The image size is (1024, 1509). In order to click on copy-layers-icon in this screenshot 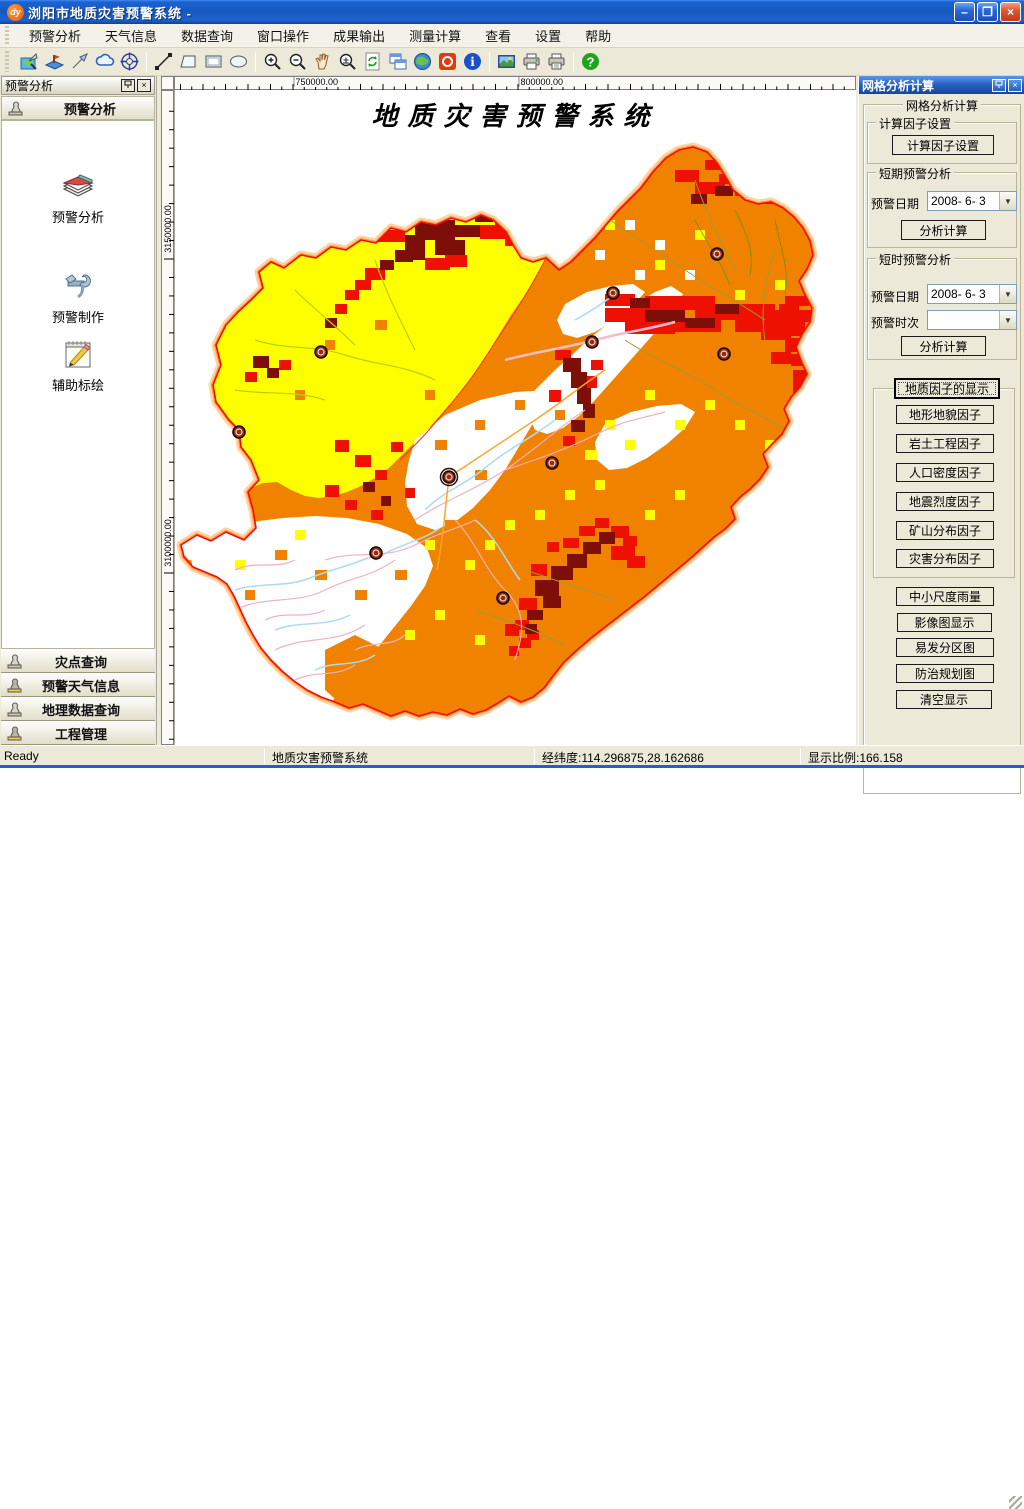, I will do `click(397, 62)`.